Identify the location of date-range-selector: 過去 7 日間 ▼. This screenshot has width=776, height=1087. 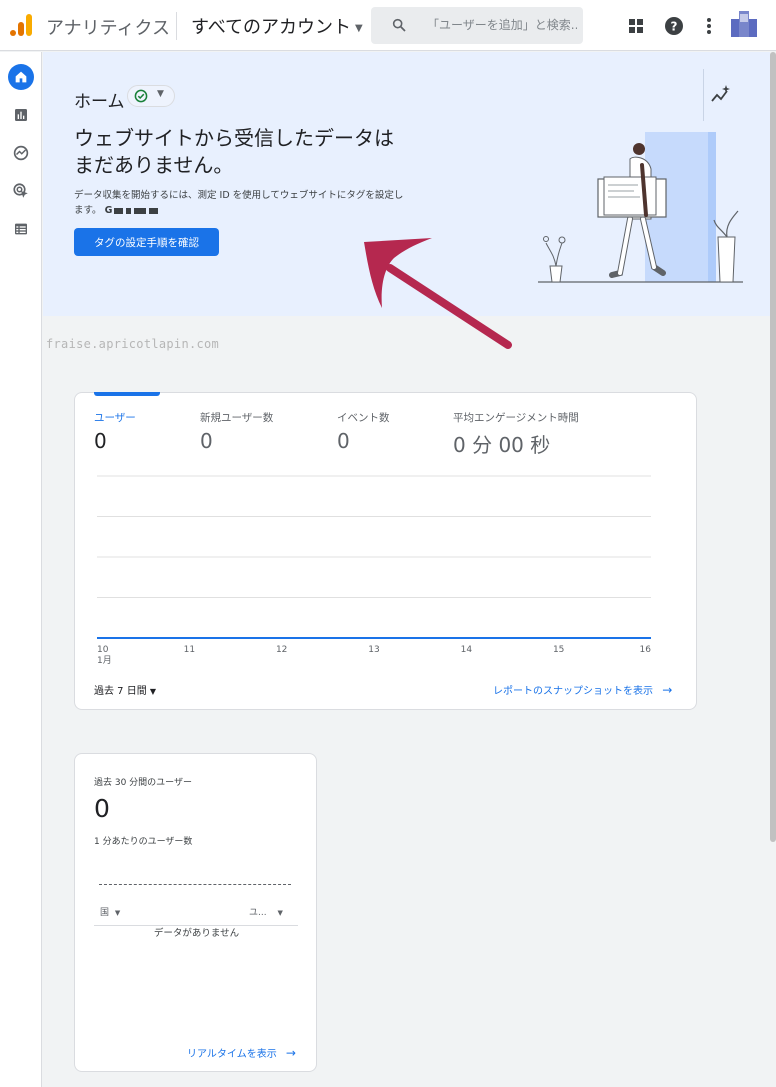
(125, 689).